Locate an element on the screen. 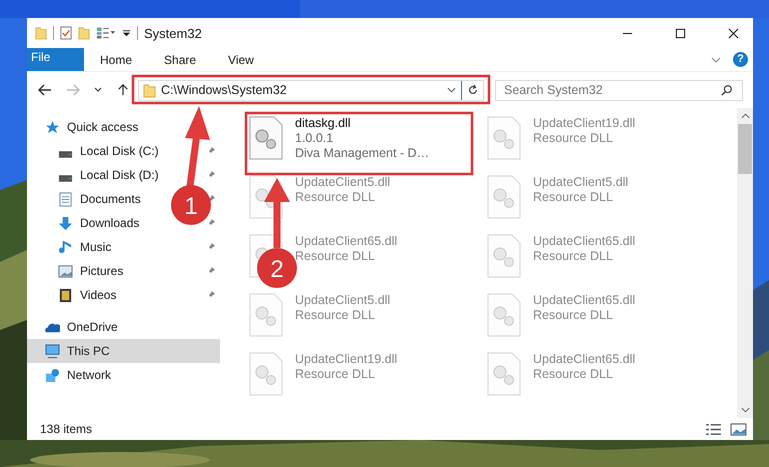 Image resolution: width=769 pixels, height=467 pixels. file-name: ditaskg.dll is located at coordinates (323, 123).